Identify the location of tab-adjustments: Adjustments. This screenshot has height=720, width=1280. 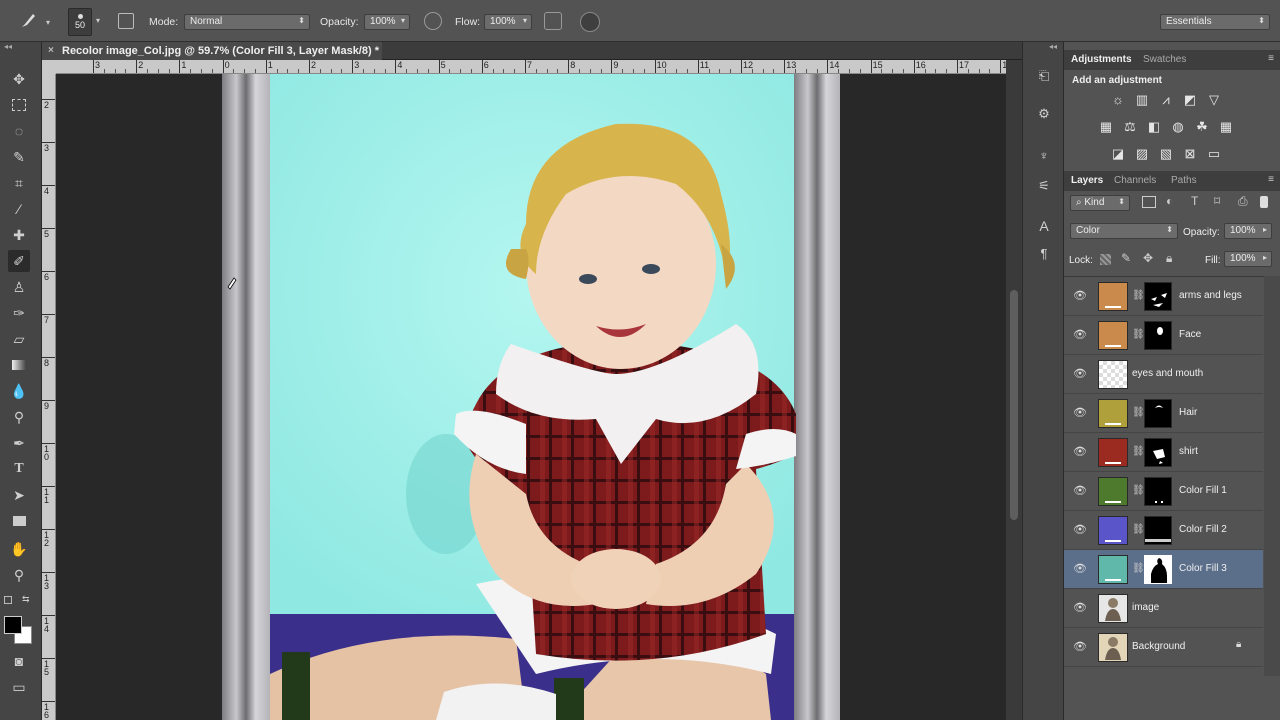
(1101, 59).